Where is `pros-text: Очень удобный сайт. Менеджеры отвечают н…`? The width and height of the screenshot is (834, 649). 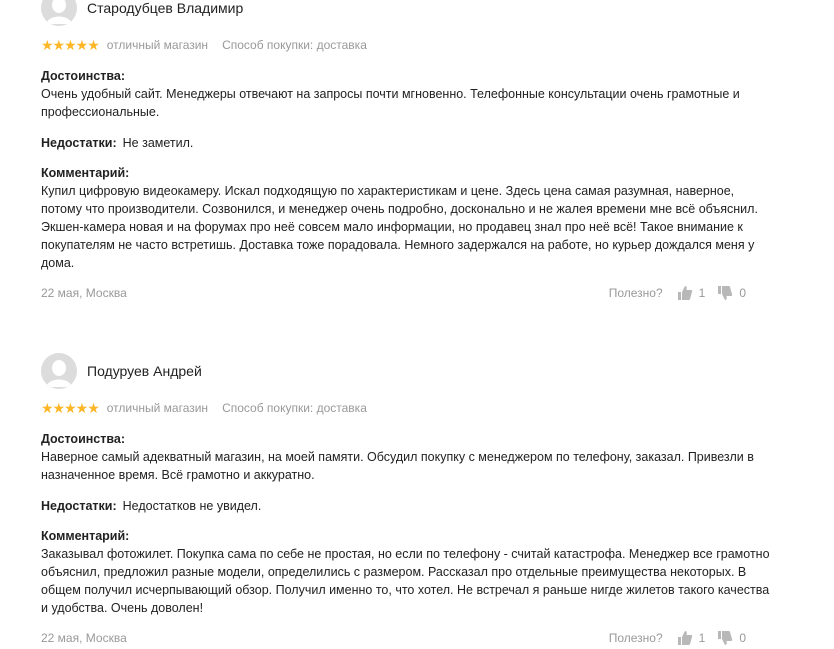 pros-text: Очень удобный сайт. Менеджеры отвечают н… is located at coordinates (390, 103).